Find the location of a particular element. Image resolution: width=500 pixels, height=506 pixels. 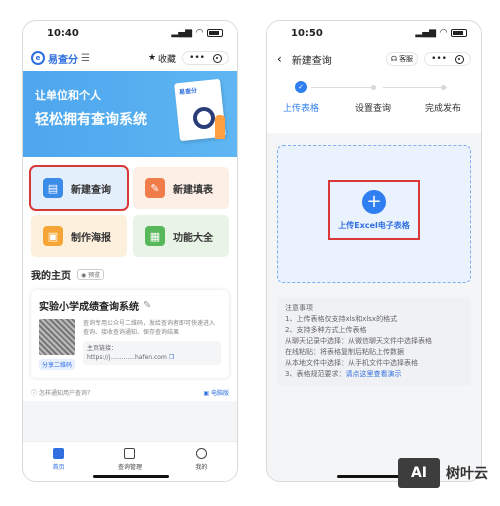

banner: 让单位和个人 轻松拥有查询系统 易查分 is located at coordinates (130, 114).